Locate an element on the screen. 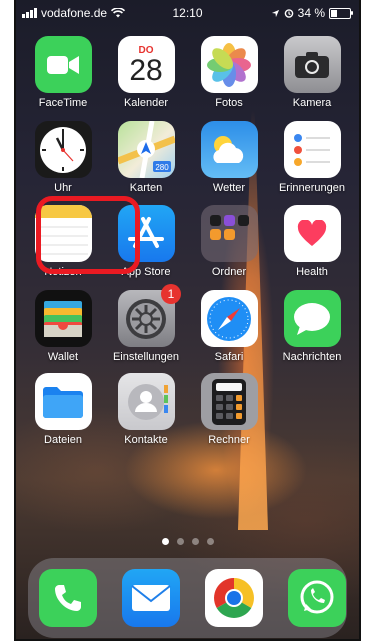  app-dateien: Dateien is located at coordinates (63, 409).